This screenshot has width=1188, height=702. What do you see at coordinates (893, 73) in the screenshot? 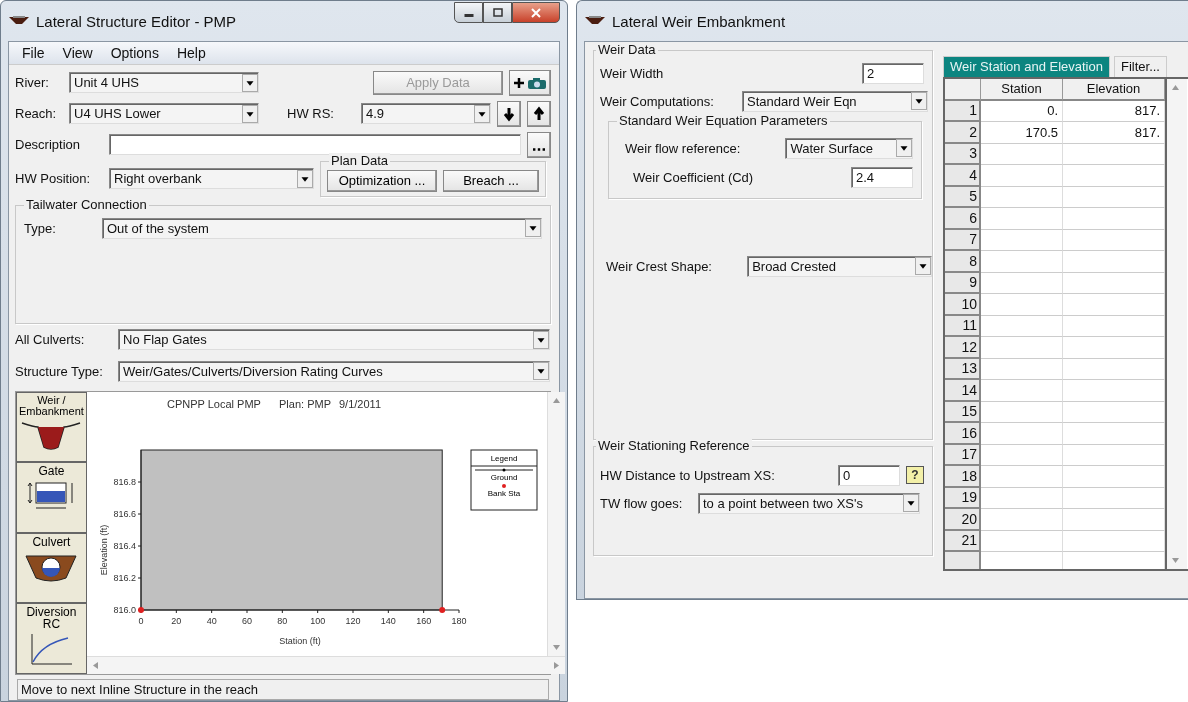
I see `weir-width-field: 2` at bounding box center [893, 73].